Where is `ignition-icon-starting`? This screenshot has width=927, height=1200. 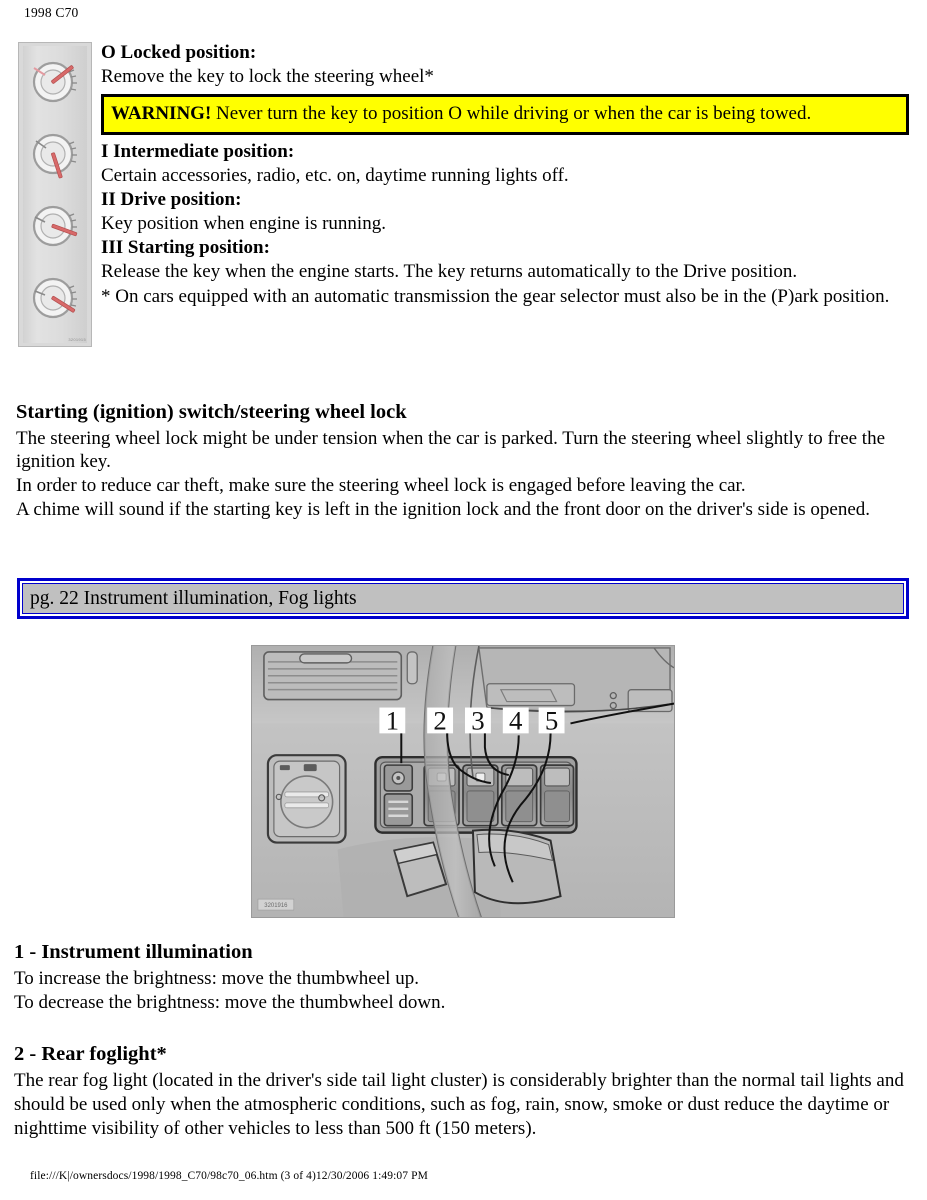 ignition-icon-starting is located at coordinates (54, 298).